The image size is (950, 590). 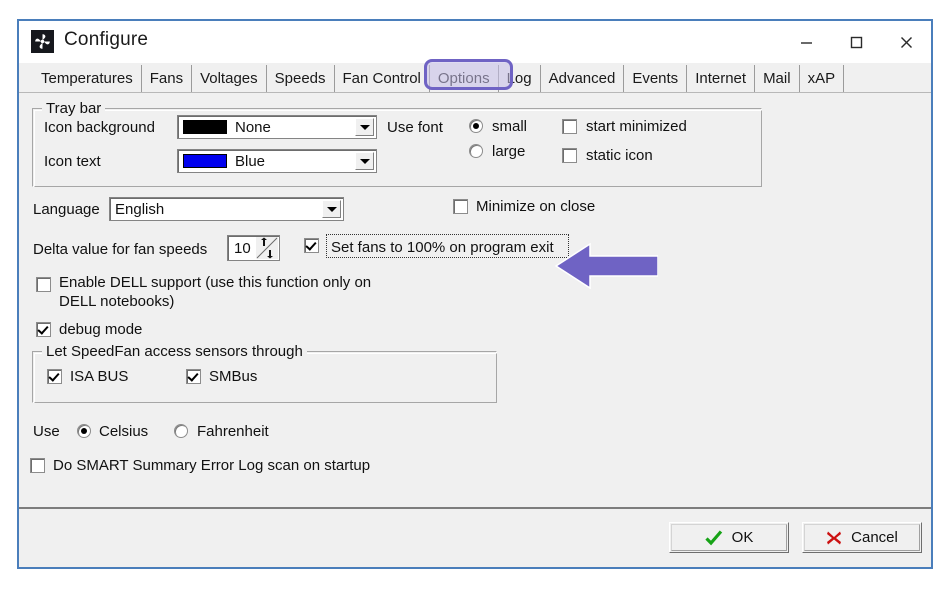 I want to click on radio-celsius, so click(x=84, y=431).